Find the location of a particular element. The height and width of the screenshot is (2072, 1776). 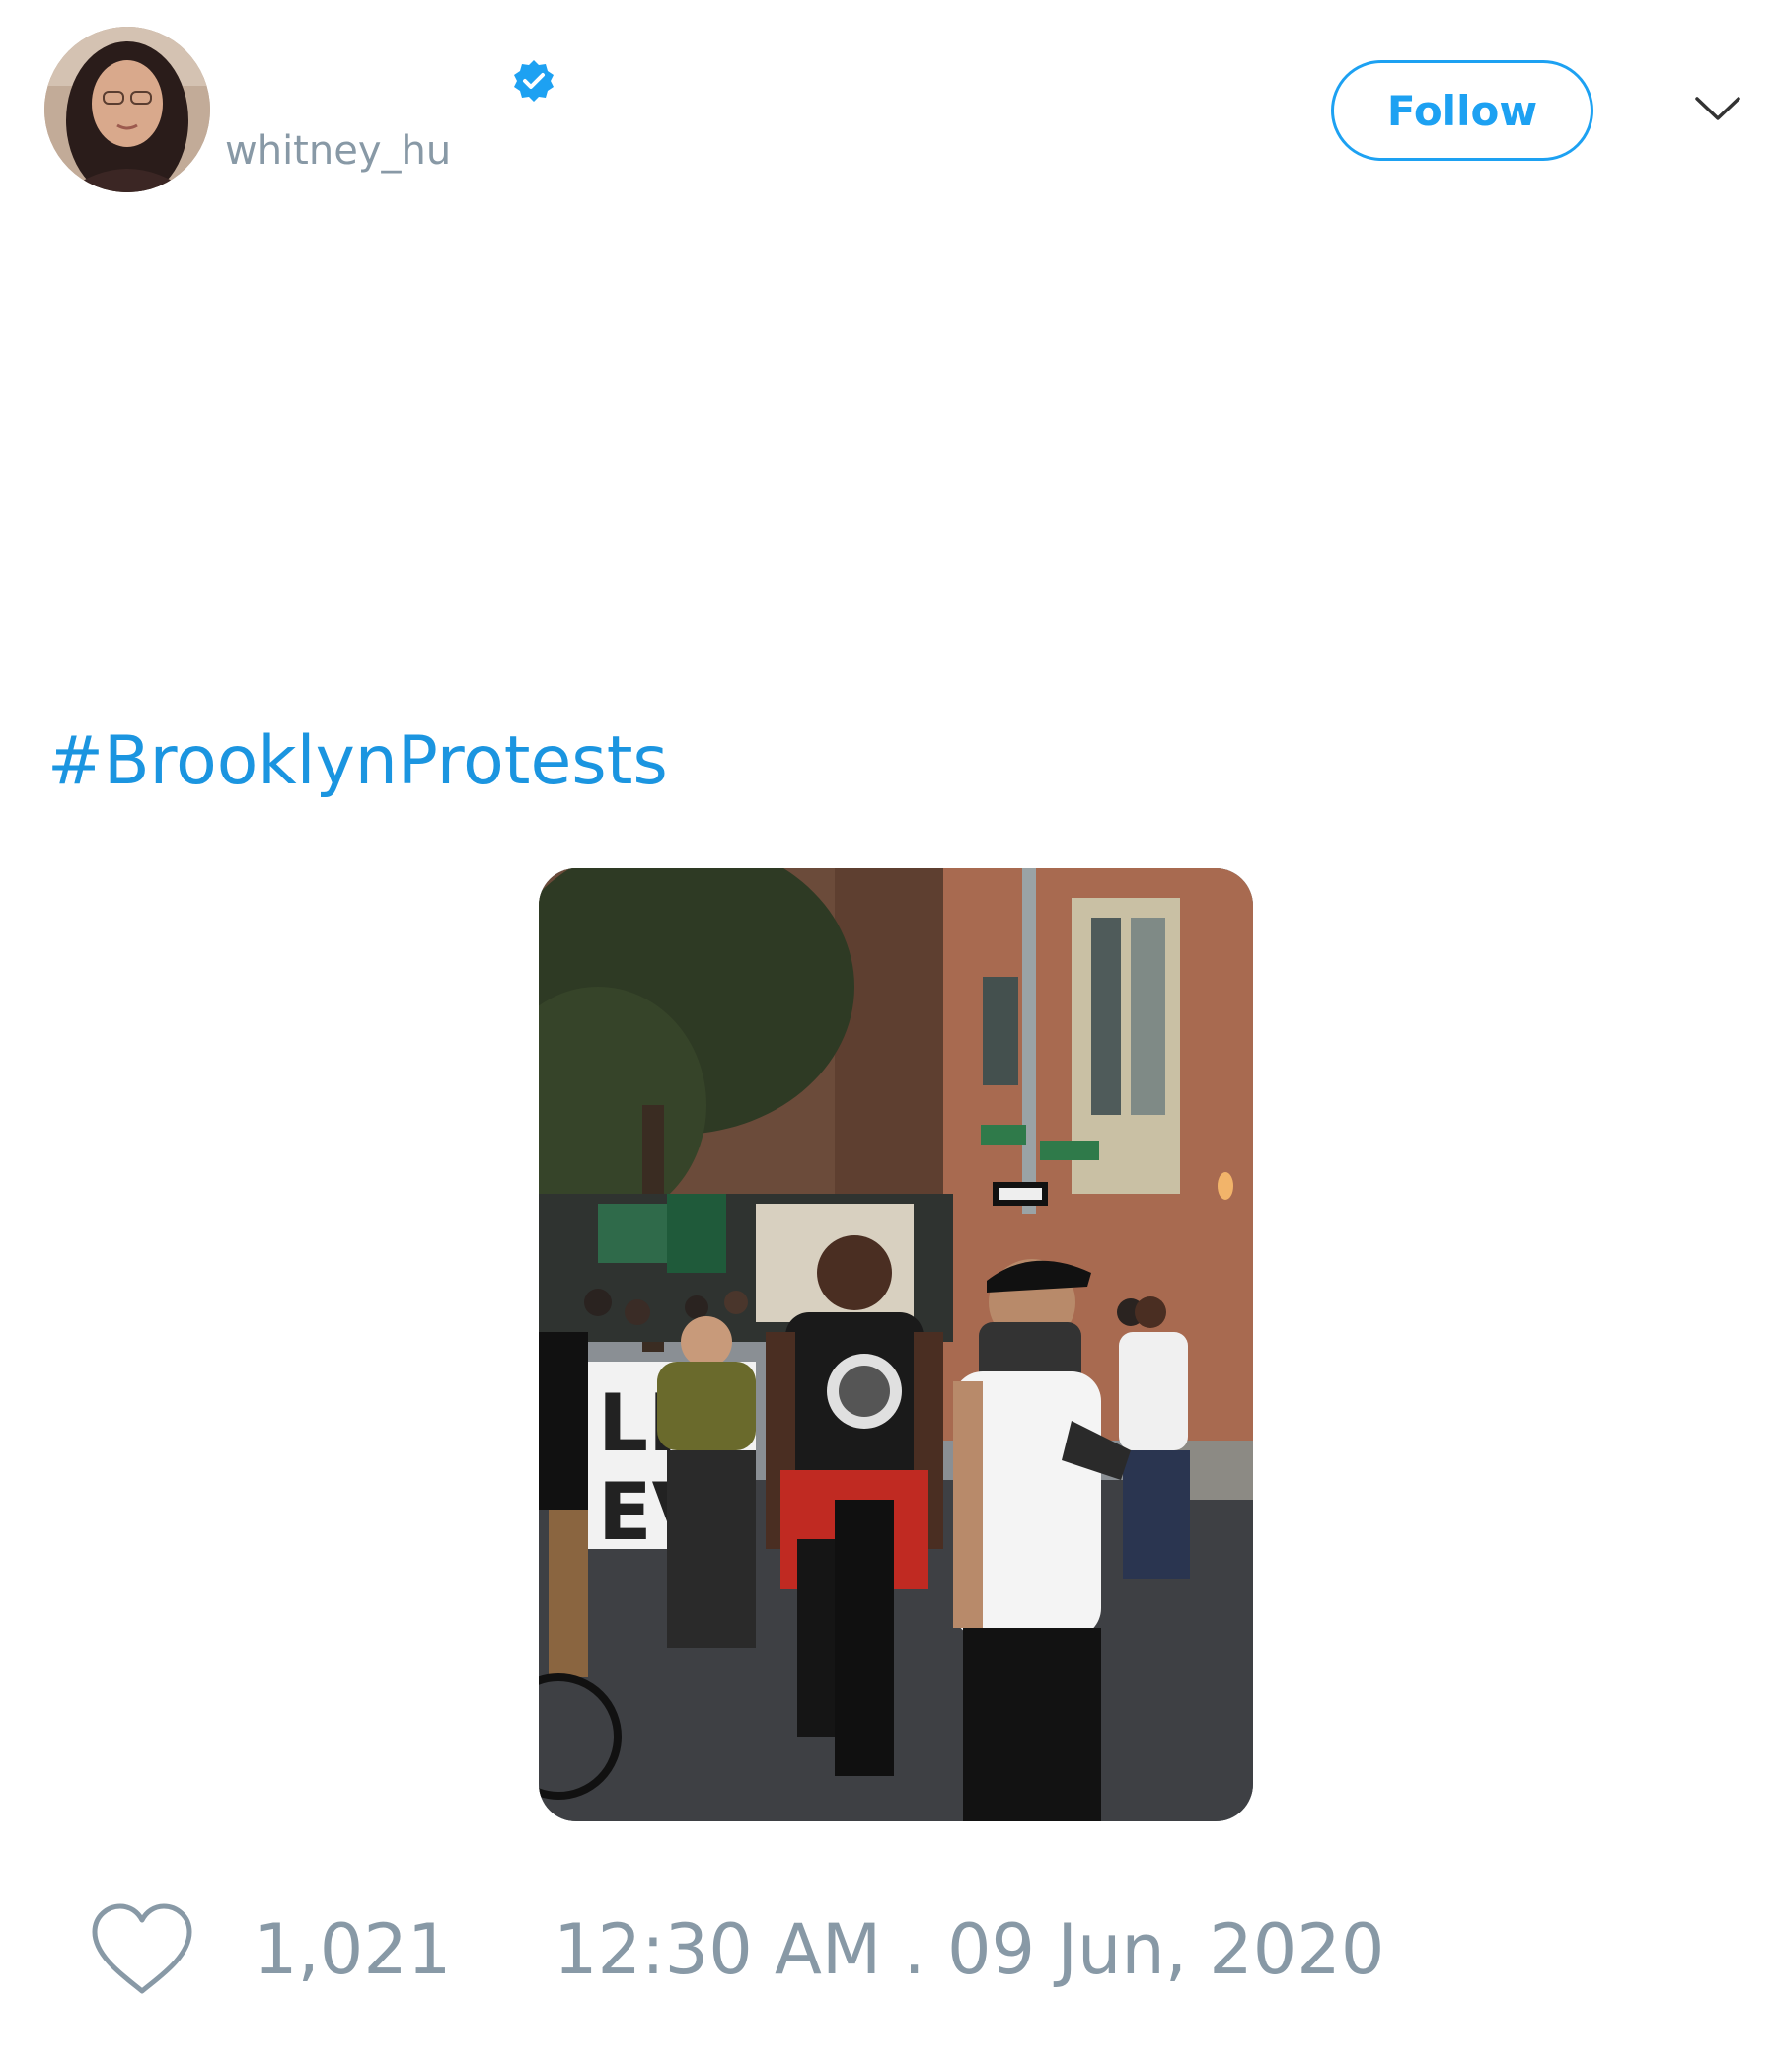

verified-badge-icon is located at coordinates (534, 81).